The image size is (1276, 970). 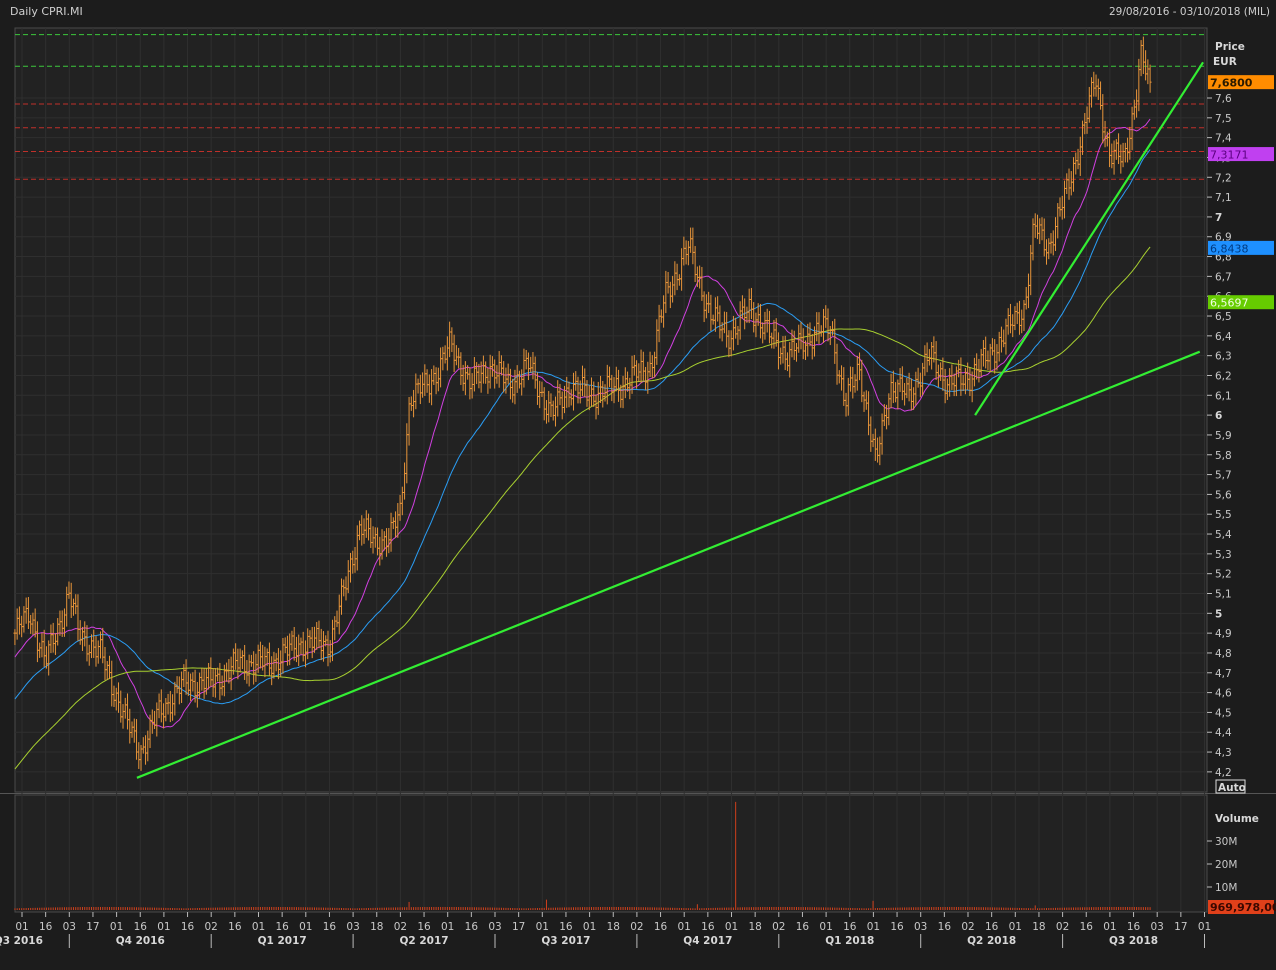 What do you see at coordinates (21, 941) in the screenshot?
I see `quarter-label: Q3 2016` at bounding box center [21, 941].